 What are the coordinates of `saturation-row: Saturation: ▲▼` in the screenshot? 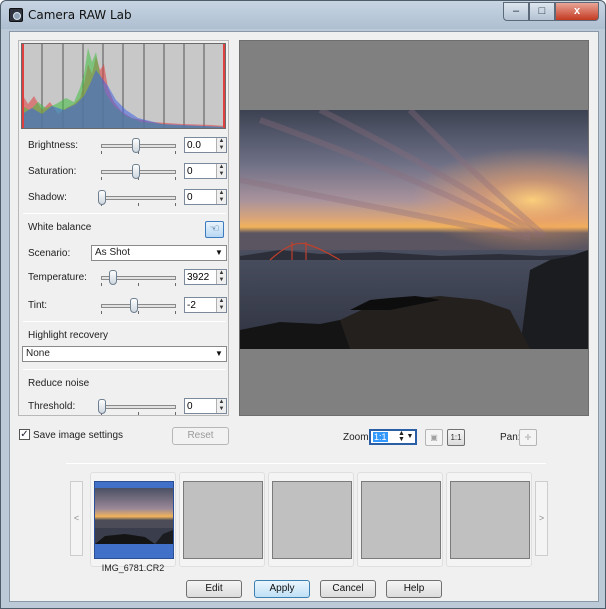 It's located at (124, 172).